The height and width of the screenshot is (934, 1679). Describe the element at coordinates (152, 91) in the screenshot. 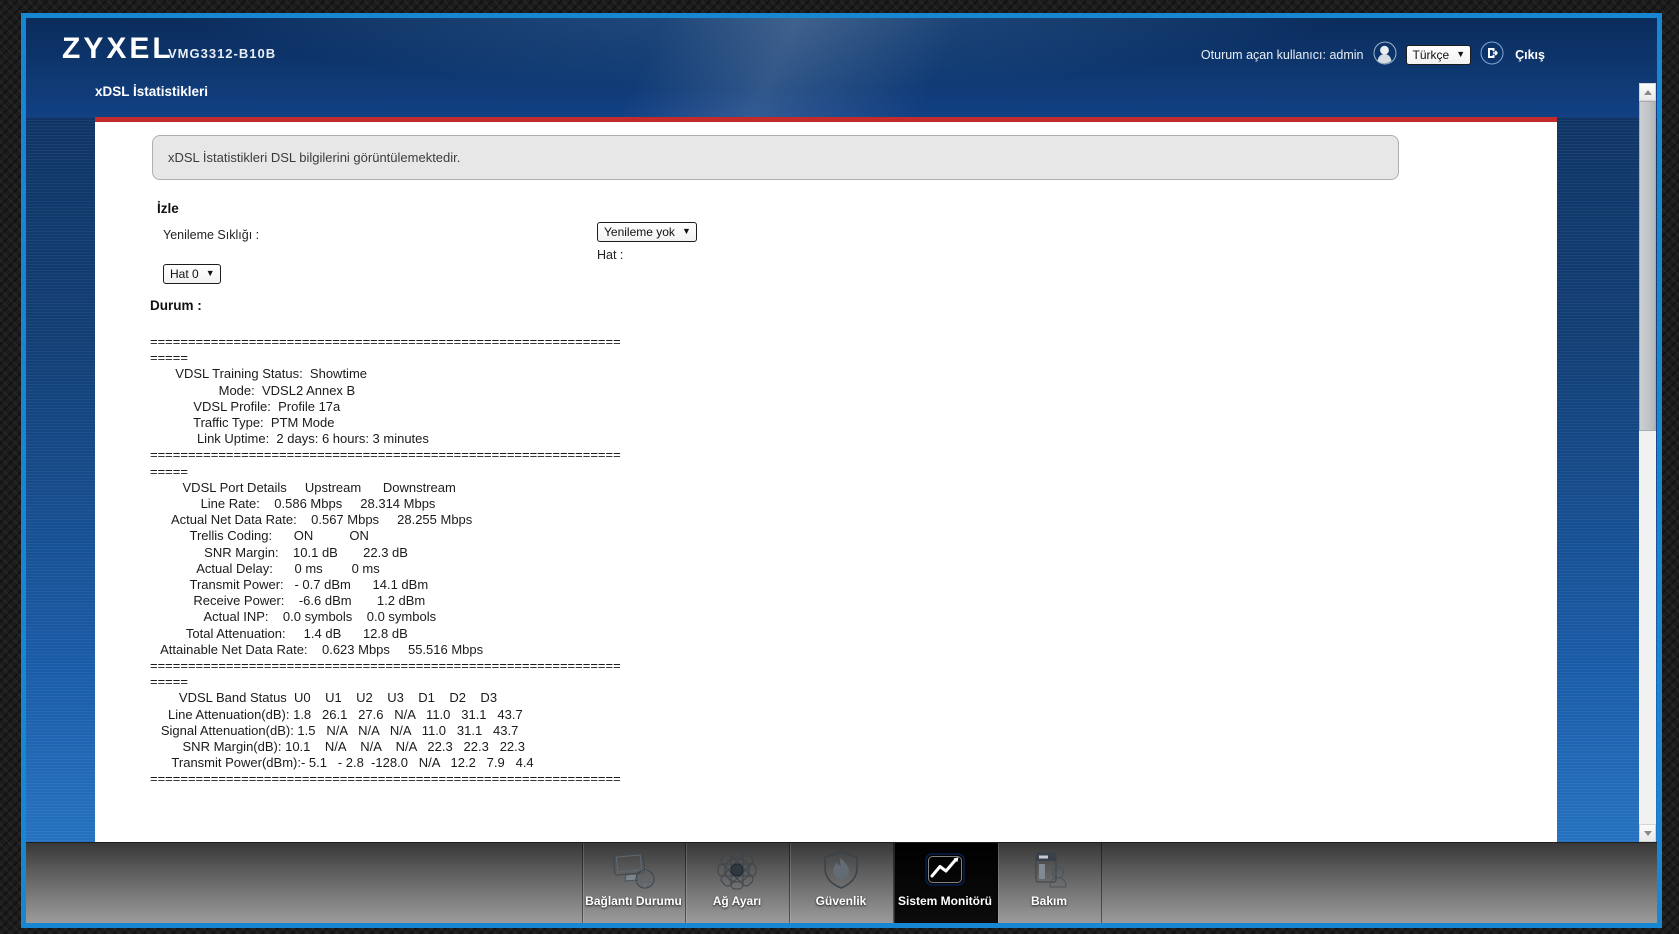

I see `page-title: xDSL İstatistikleri` at that location.